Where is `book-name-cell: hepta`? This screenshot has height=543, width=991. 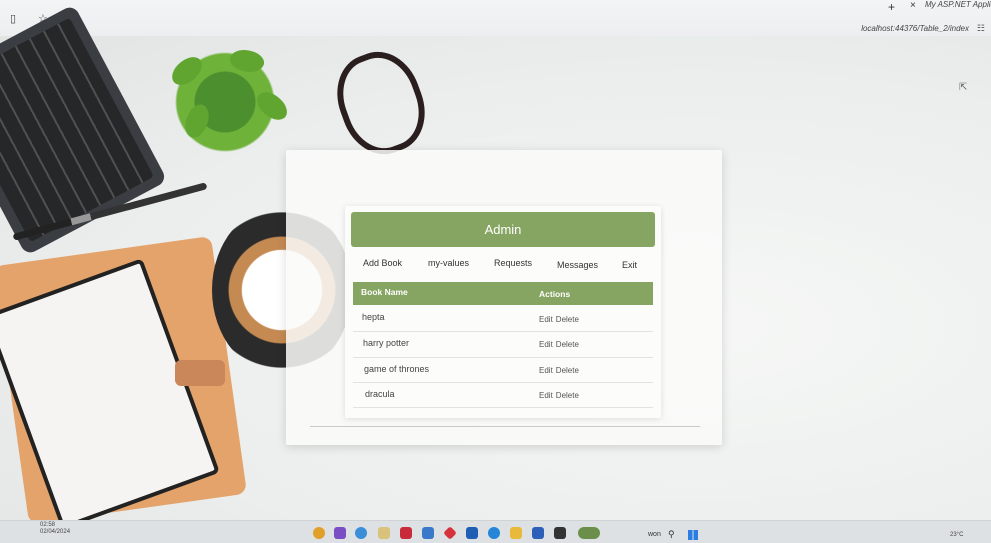 book-name-cell: hepta is located at coordinates (373, 317).